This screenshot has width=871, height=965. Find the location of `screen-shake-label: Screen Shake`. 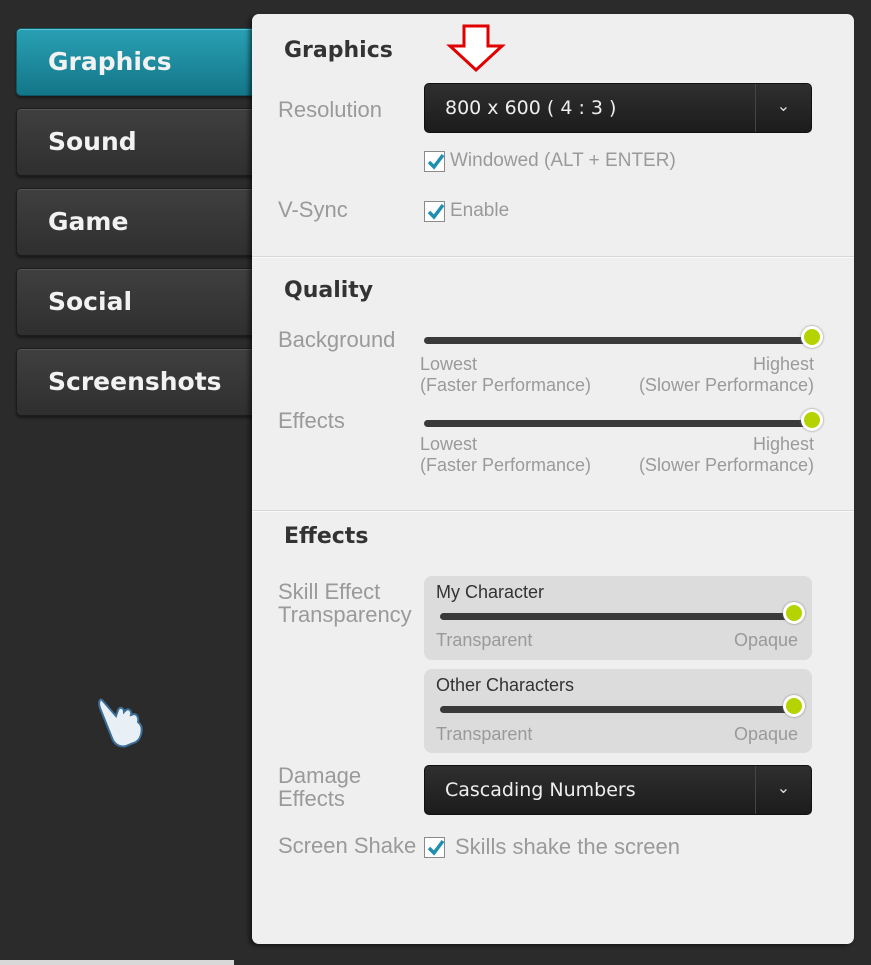

screen-shake-label: Screen Shake is located at coordinates (347, 845).